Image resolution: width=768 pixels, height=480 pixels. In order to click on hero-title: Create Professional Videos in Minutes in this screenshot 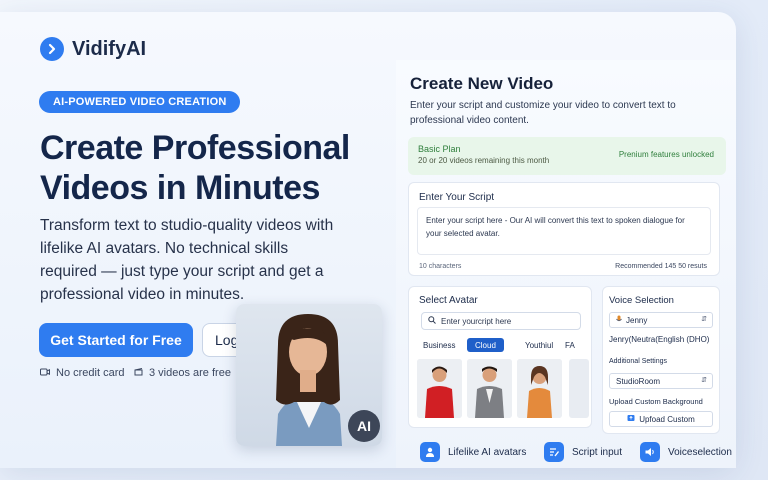, I will do `click(195, 168)`.